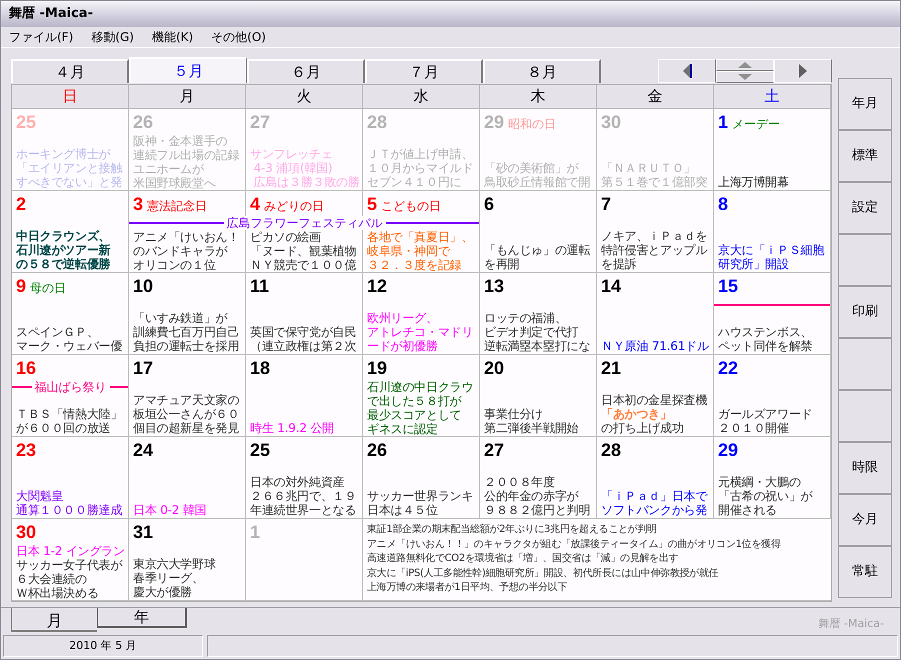  What do you see at coordinates (655, 97) in the screenshot?
I see `weekday-header: 金` at bounding box center [655, 97].